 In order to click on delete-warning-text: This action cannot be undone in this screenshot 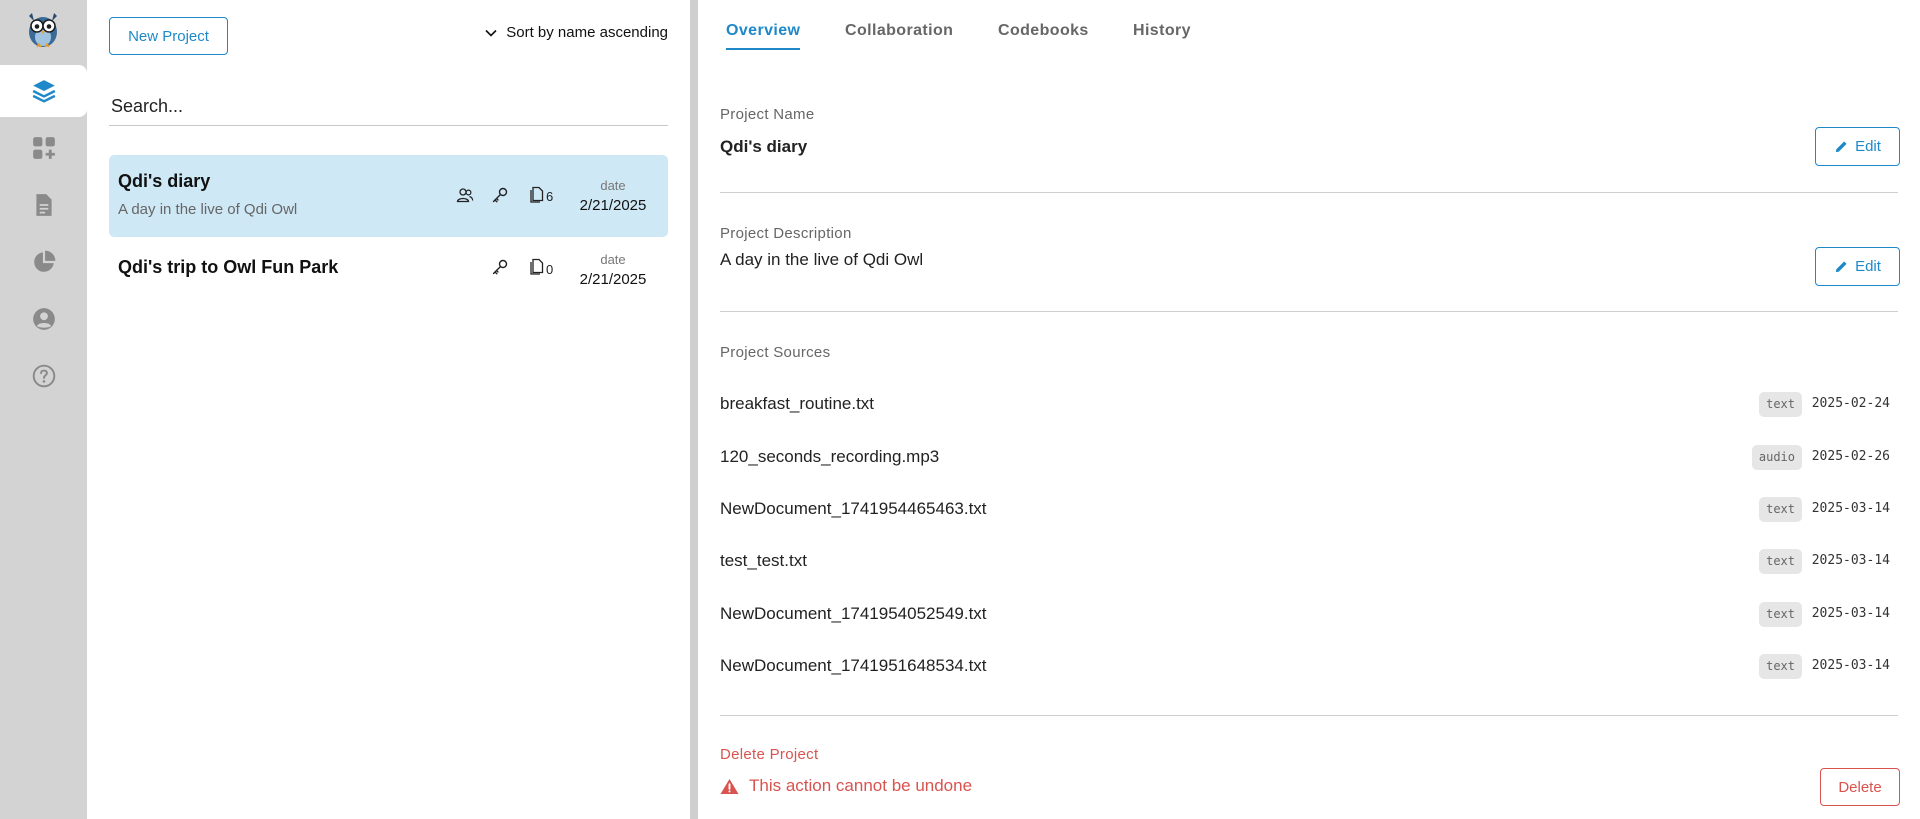, I will do `click(861, 785)`.